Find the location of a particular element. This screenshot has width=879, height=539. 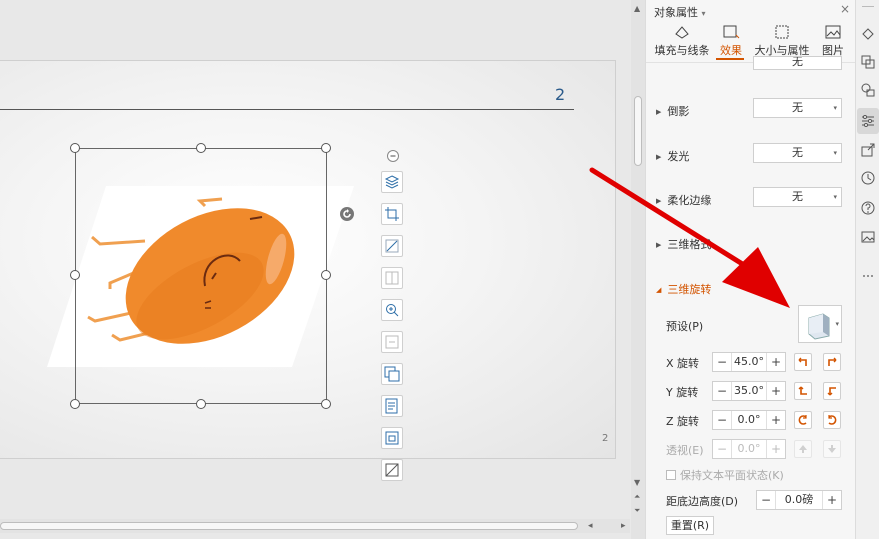

resize-handle-top-right is located at coordinates (326, 148).